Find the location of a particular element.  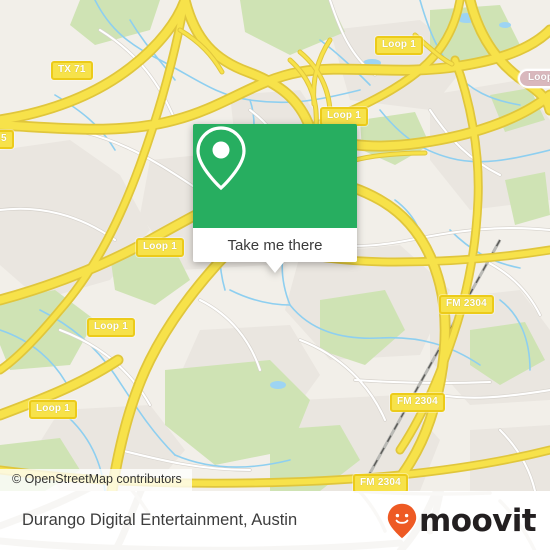

road-shield-fm2304-1: FM 2304 is located at coordinates (466, 304).